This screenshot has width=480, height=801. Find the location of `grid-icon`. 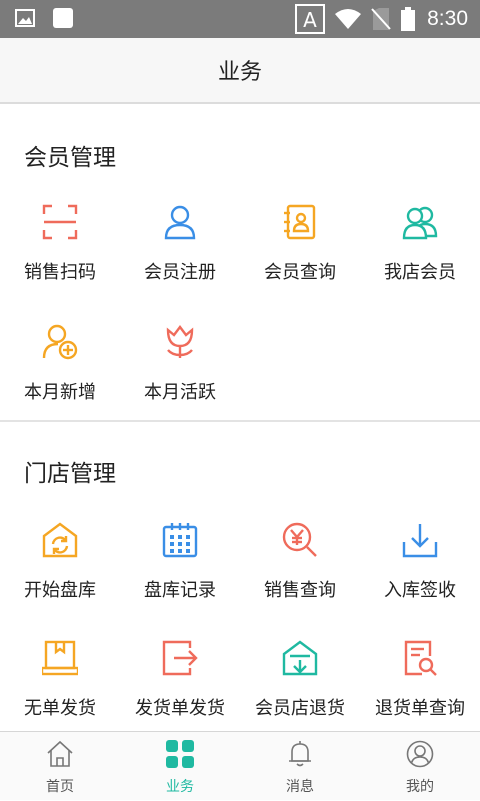

grid-icon is located at coordinates (180, 754).